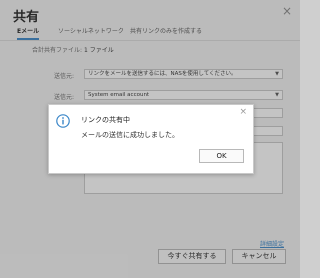 The image size is (320, 278). Describe the element at coordinates (63, 121) in the screenshot. I see `info-icon` at that location.